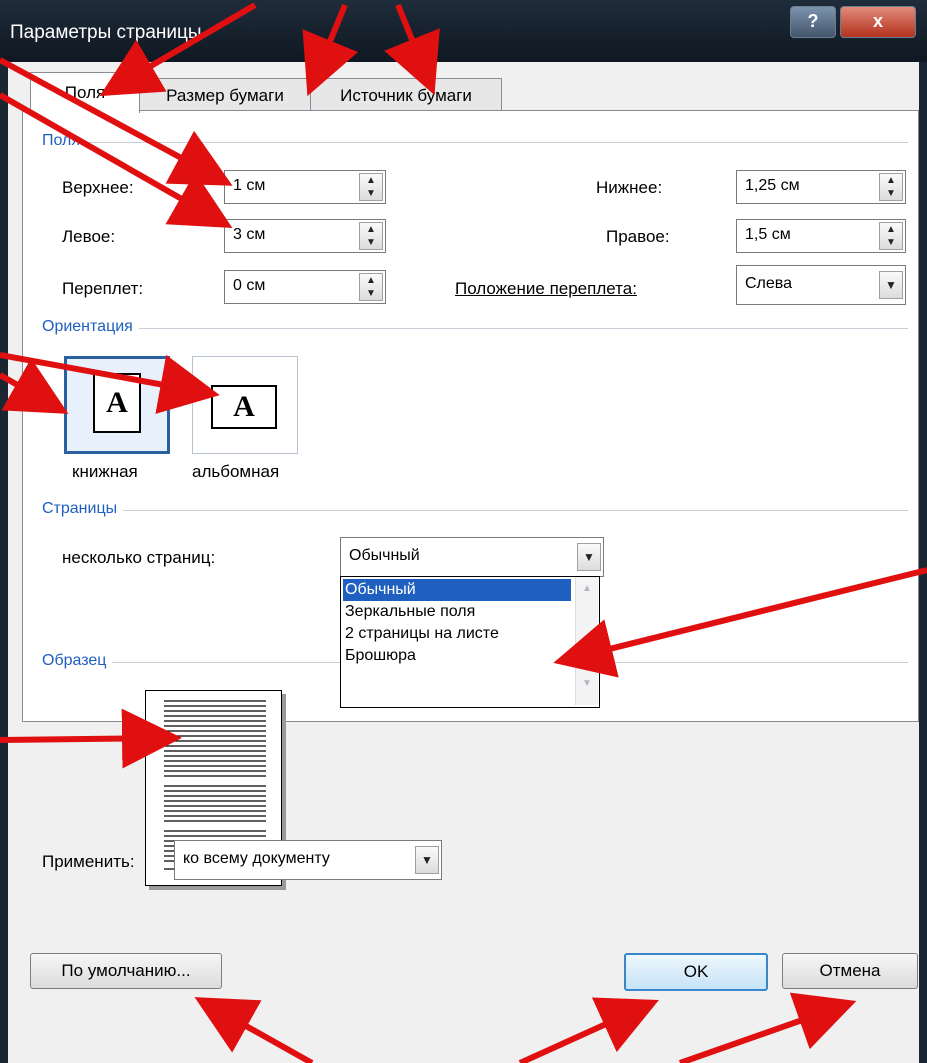 The height and width of the screenshot is (1063, 927). Describe the element at coordinates (249, 234) in the screenshot. I see `left-margin-value: 3 см` at that location.